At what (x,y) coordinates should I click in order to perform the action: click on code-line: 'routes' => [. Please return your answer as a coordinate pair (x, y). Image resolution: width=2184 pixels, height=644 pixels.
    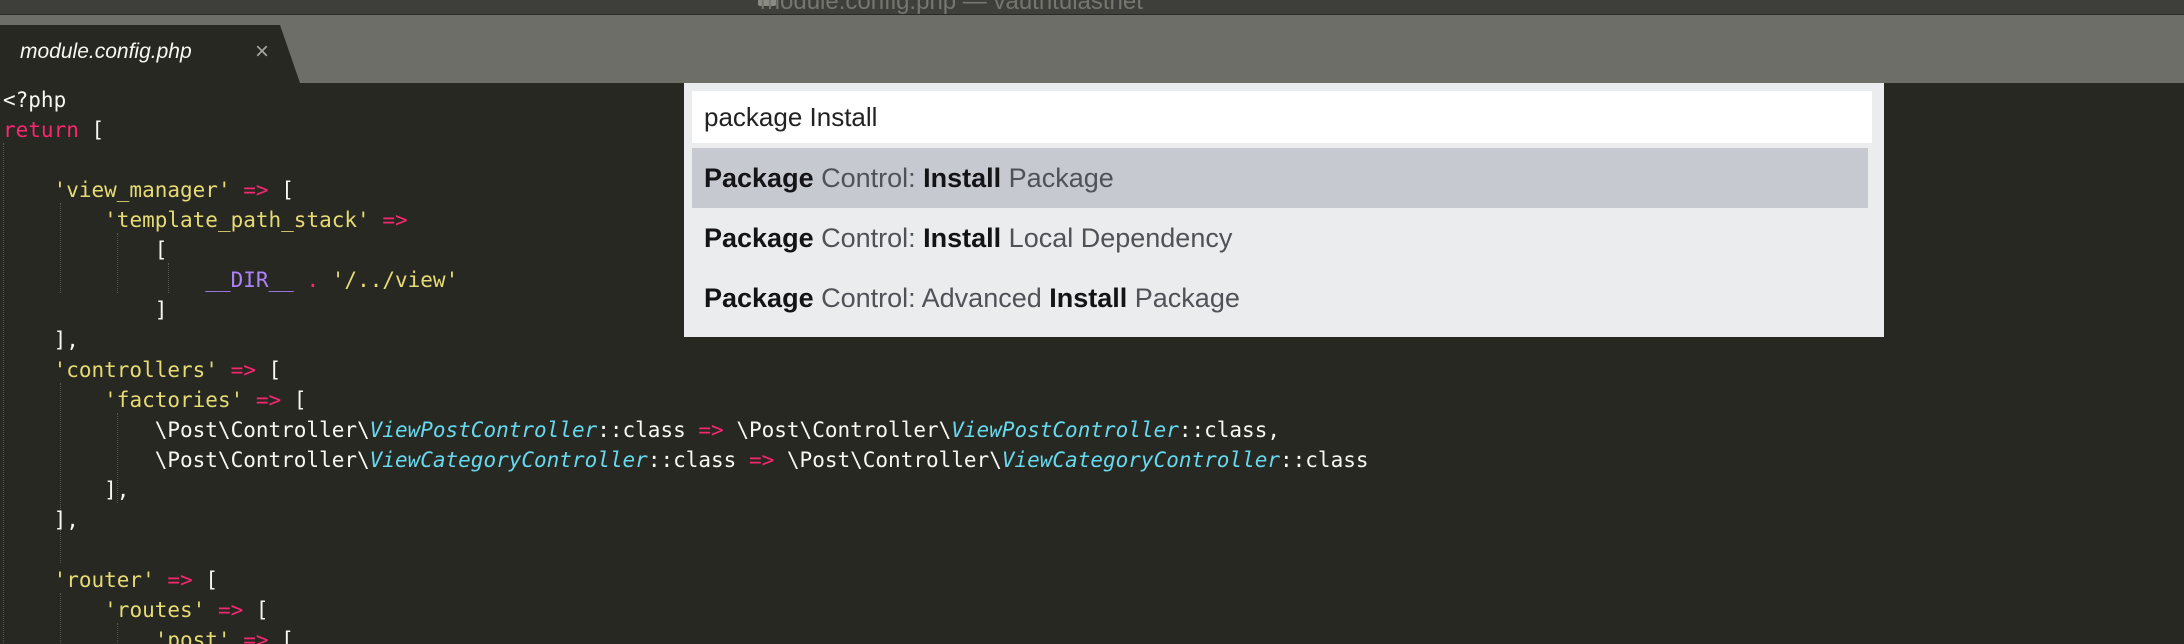
    Looking at the image, I should click on (136, 610).